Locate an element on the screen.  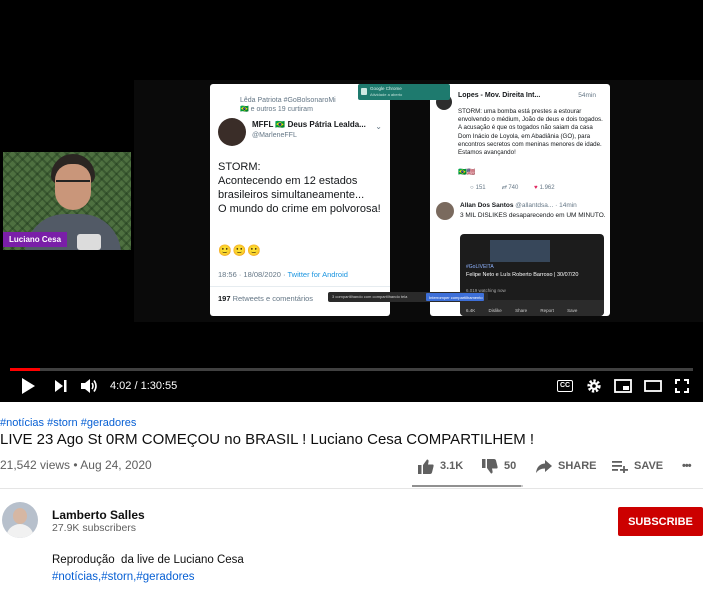
section-divider is located at coordinates (351, 488).